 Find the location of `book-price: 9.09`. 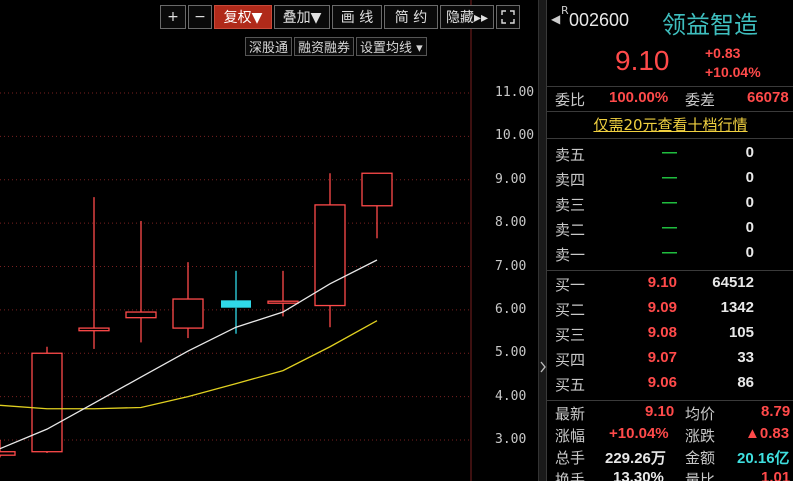

book-price: 9.09 is located at coordinates (662, 307).